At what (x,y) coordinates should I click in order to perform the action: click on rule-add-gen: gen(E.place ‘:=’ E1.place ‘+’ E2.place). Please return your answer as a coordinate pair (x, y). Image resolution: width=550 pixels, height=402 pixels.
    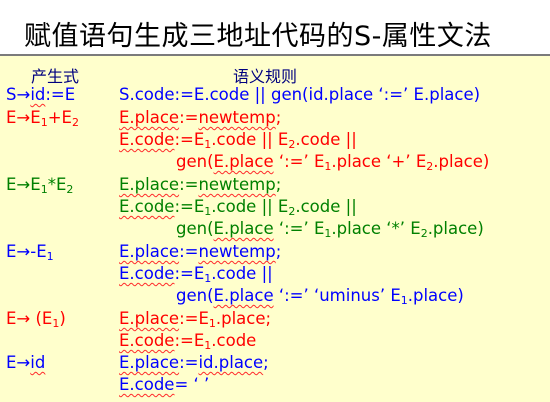
    Looking at the image, I should click on (333, 162).